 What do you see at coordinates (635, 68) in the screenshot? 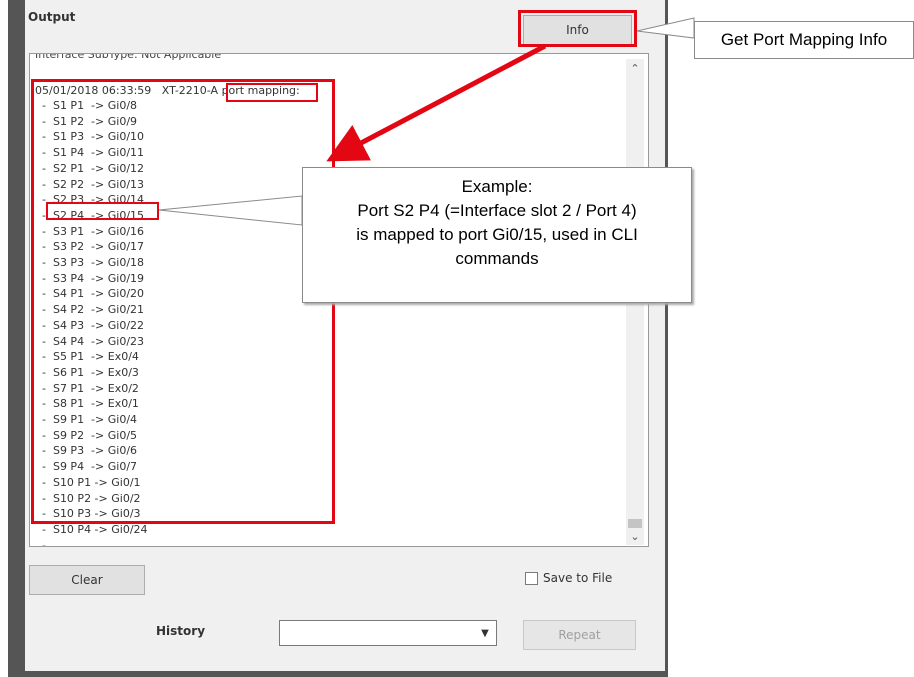
I see `scroll-up-icon: ⌃` at bounding box center [635, 68].